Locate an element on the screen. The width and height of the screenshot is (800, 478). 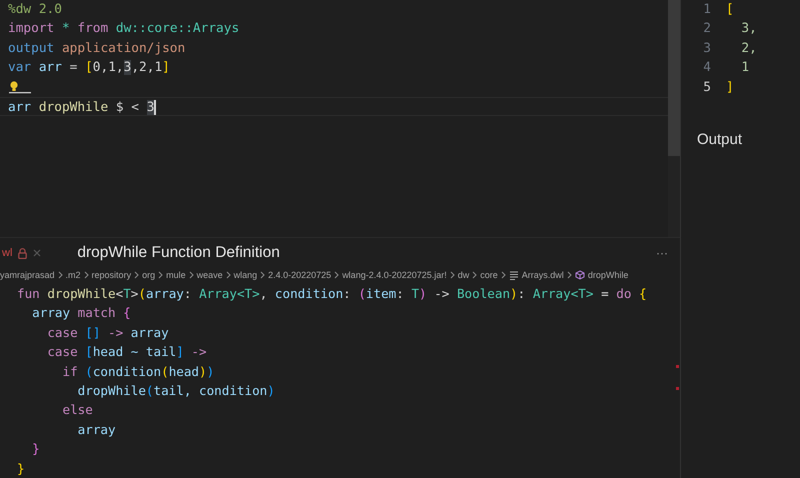
breadcrumb-item: Arrays.dwl is located at coordinates (543, 275).